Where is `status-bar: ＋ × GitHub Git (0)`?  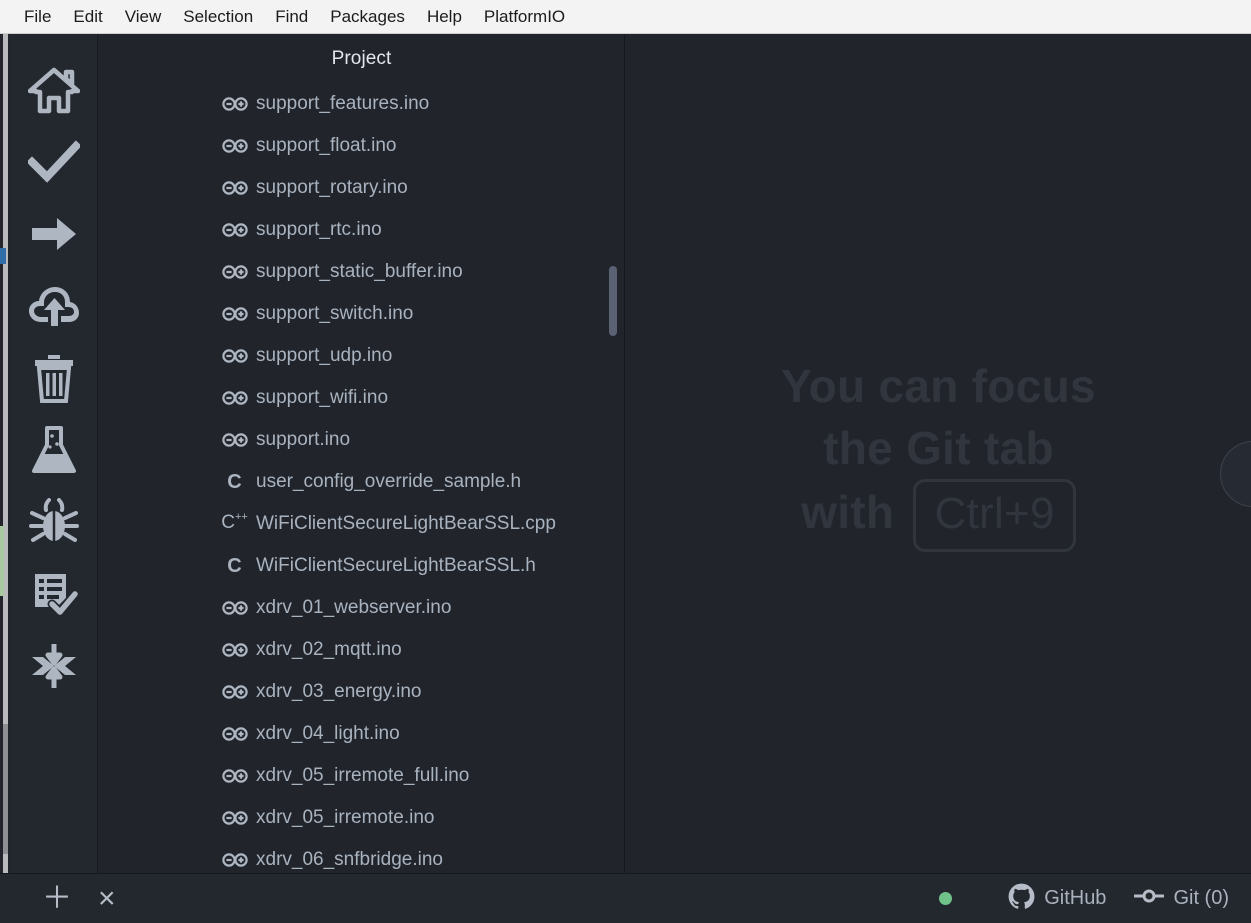
status-bar: ＋ × GitHub Git (0) is located at coordinates (625, 898).